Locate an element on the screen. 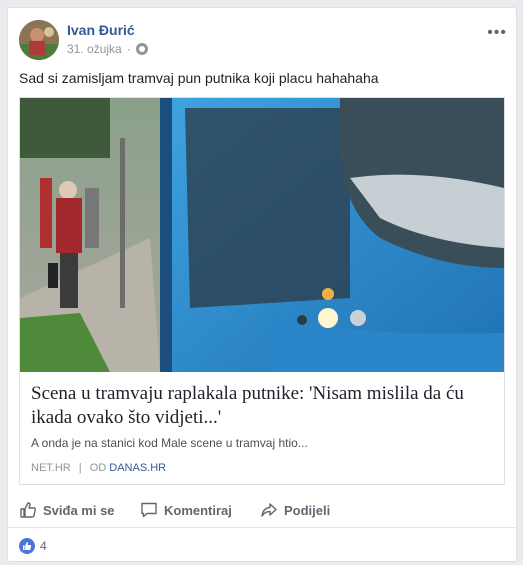  comment-icon is located at coordinates (149, 510).